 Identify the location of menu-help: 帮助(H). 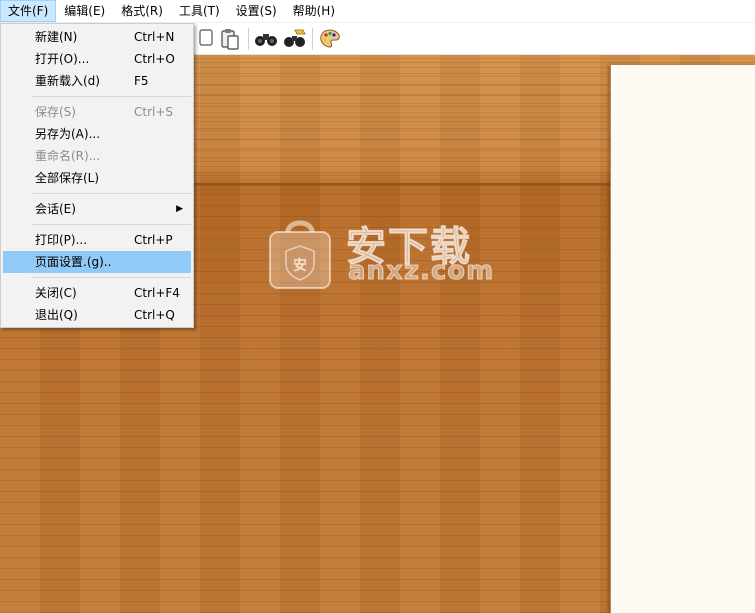
(314, 11).